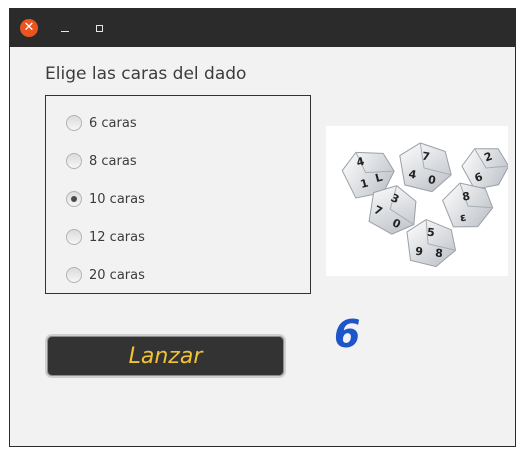 The width and height of the screenshot is (527, 457). I want to click on close-icon: ✕, so click(29, 27).